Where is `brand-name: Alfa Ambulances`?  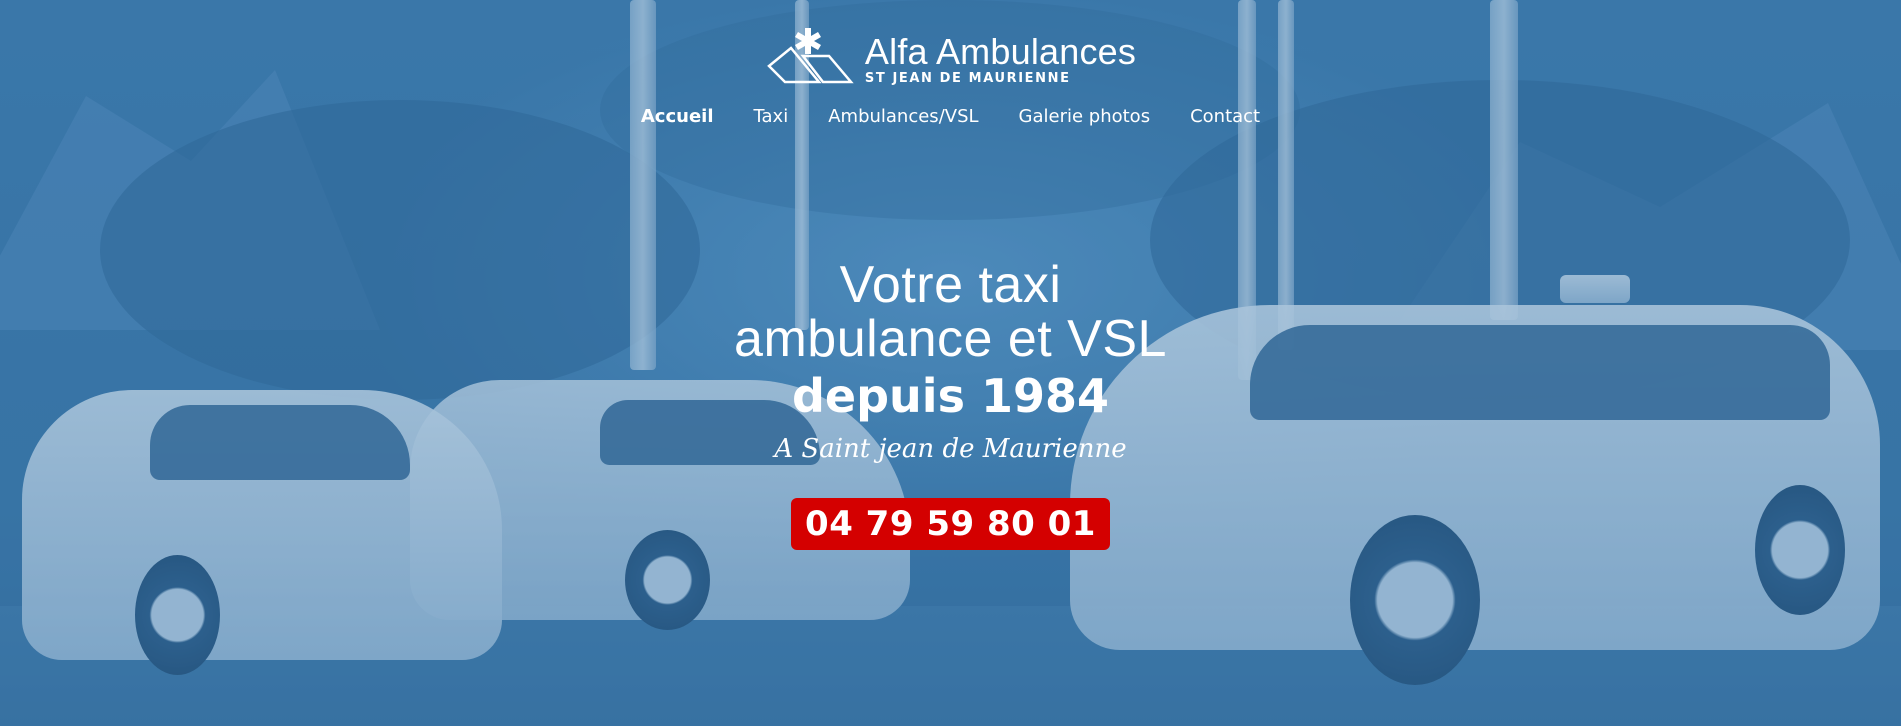 brand-name: Alfa Ambulances is located at coordinates (1000, 51).